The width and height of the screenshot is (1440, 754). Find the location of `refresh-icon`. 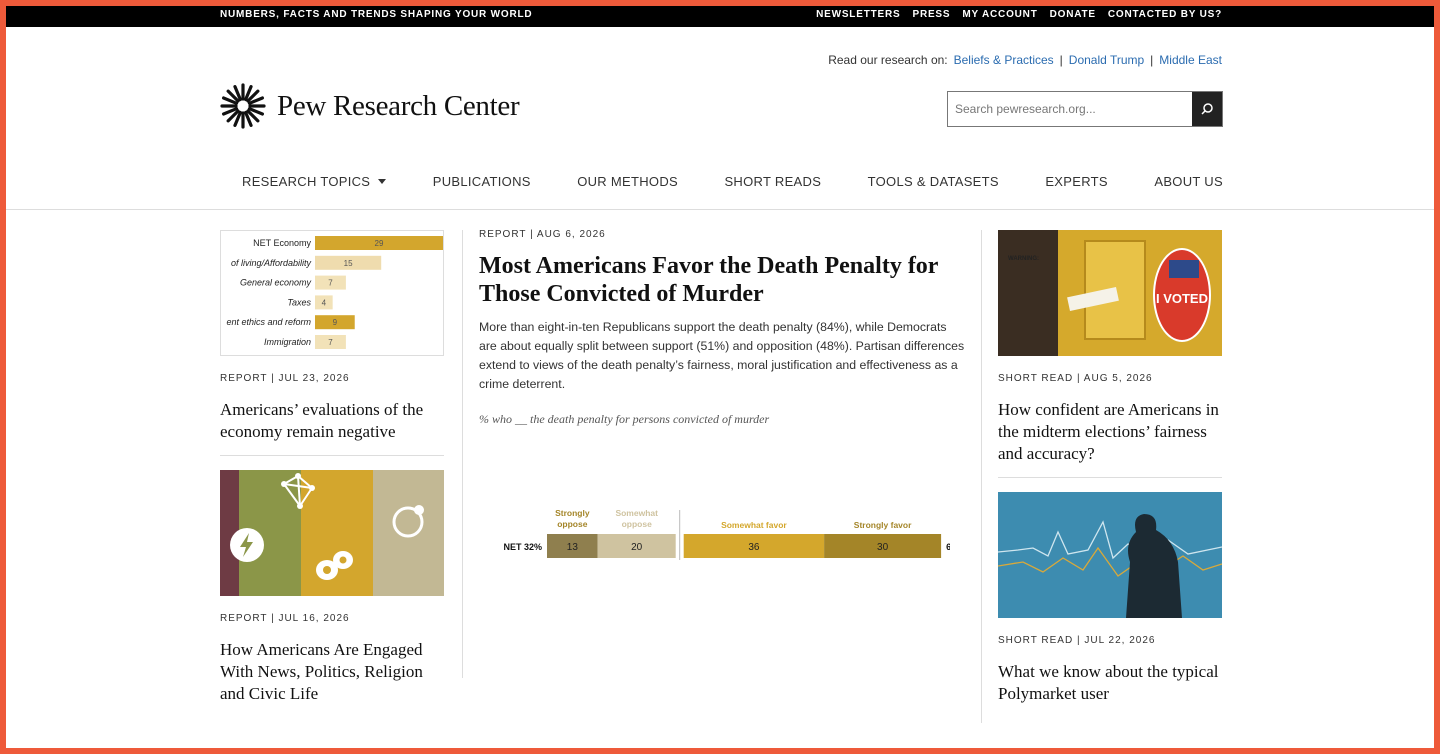

refresh-icon is located at coordinates (408, 521).